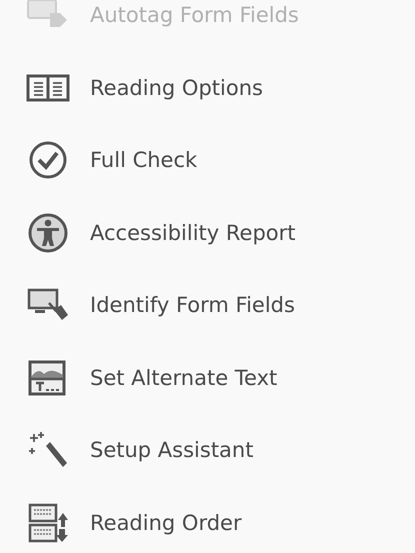  What do you see at coordinates (144, 160) in the screenshot?
I see `tool-item-label: Full Check` at bounding box center [144, 160].